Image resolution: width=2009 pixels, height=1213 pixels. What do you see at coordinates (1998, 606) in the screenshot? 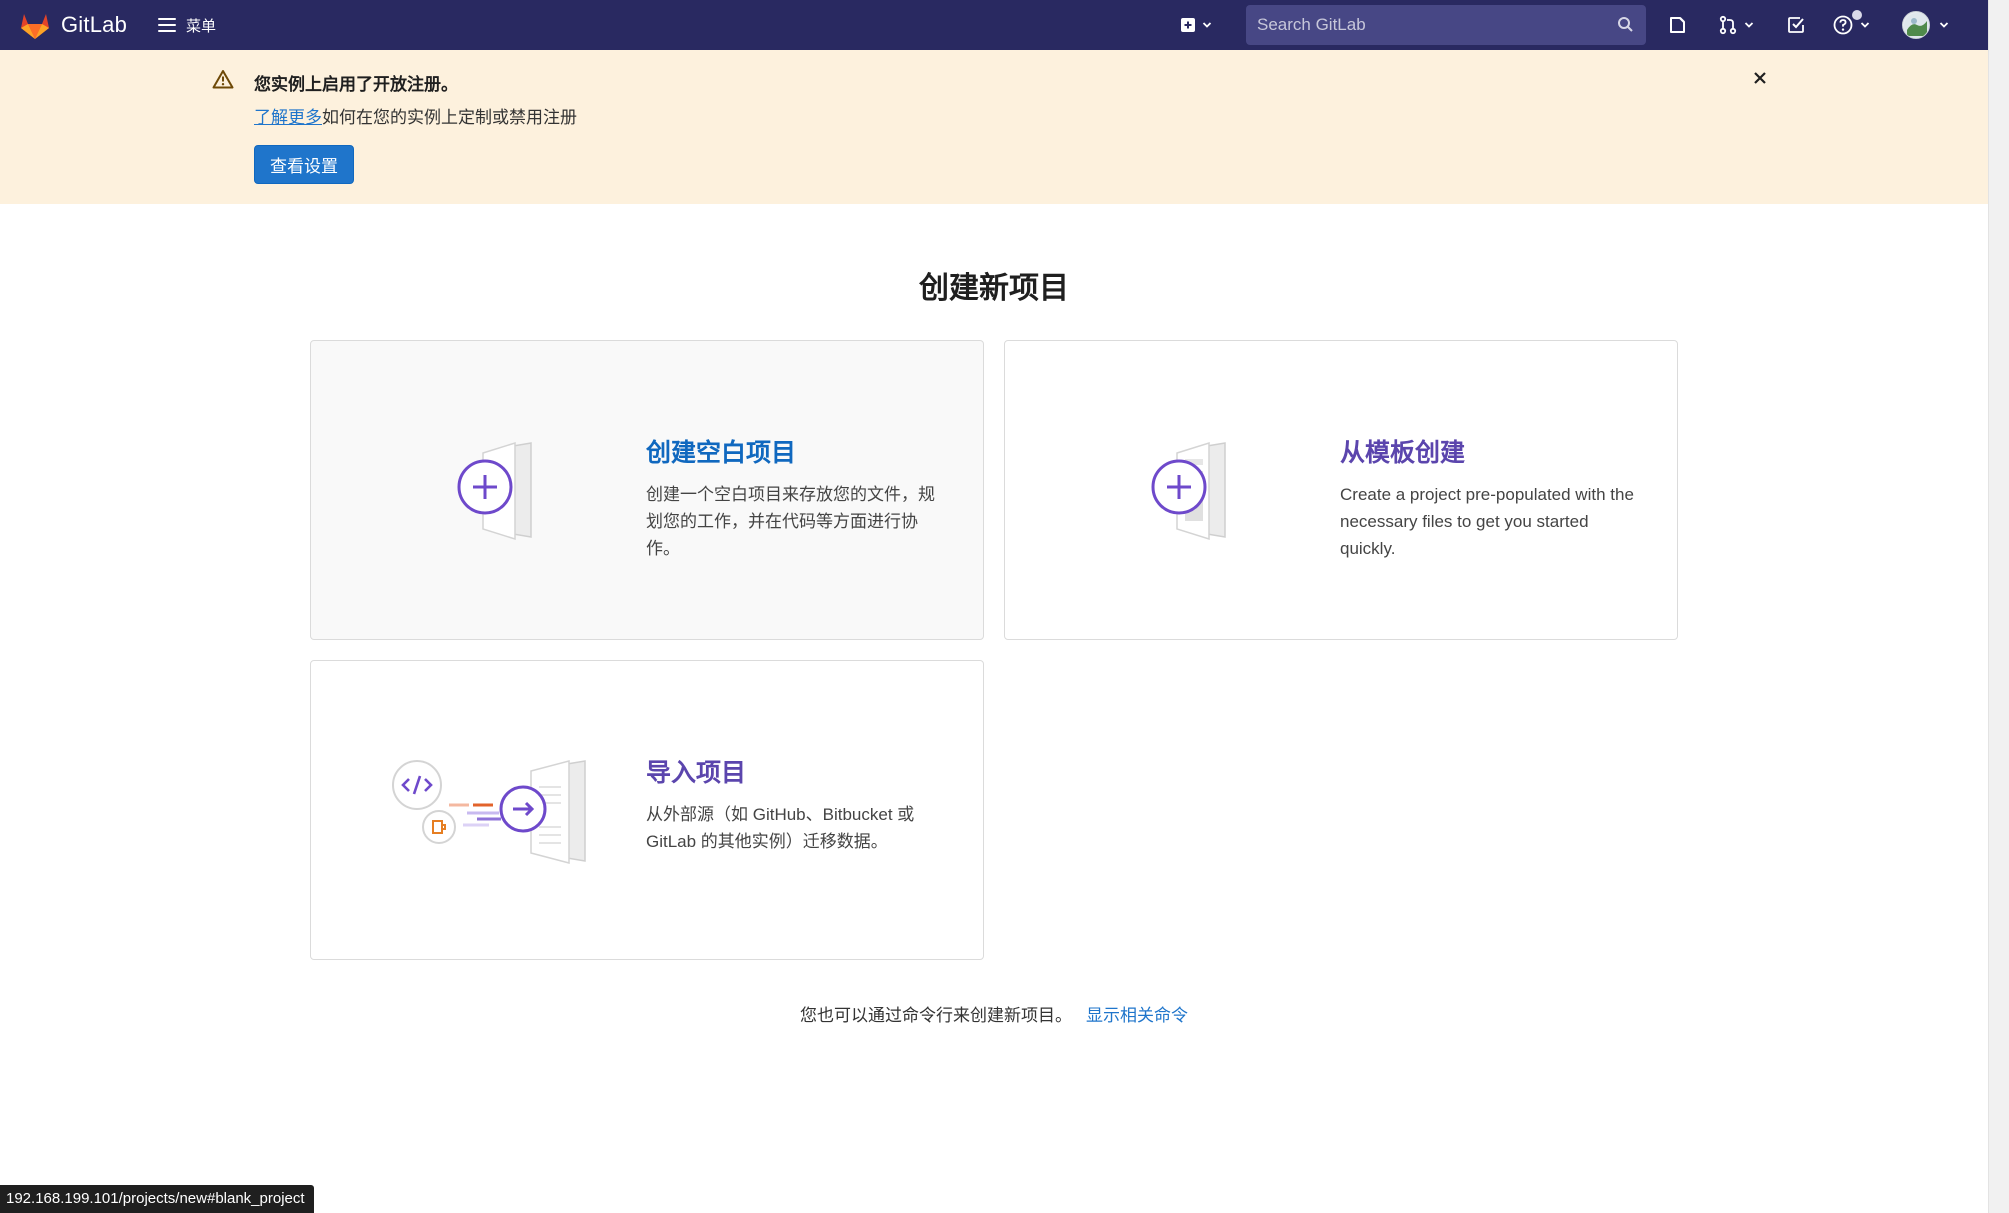
I see `scrollbar` at bounding box center [1998, 606].